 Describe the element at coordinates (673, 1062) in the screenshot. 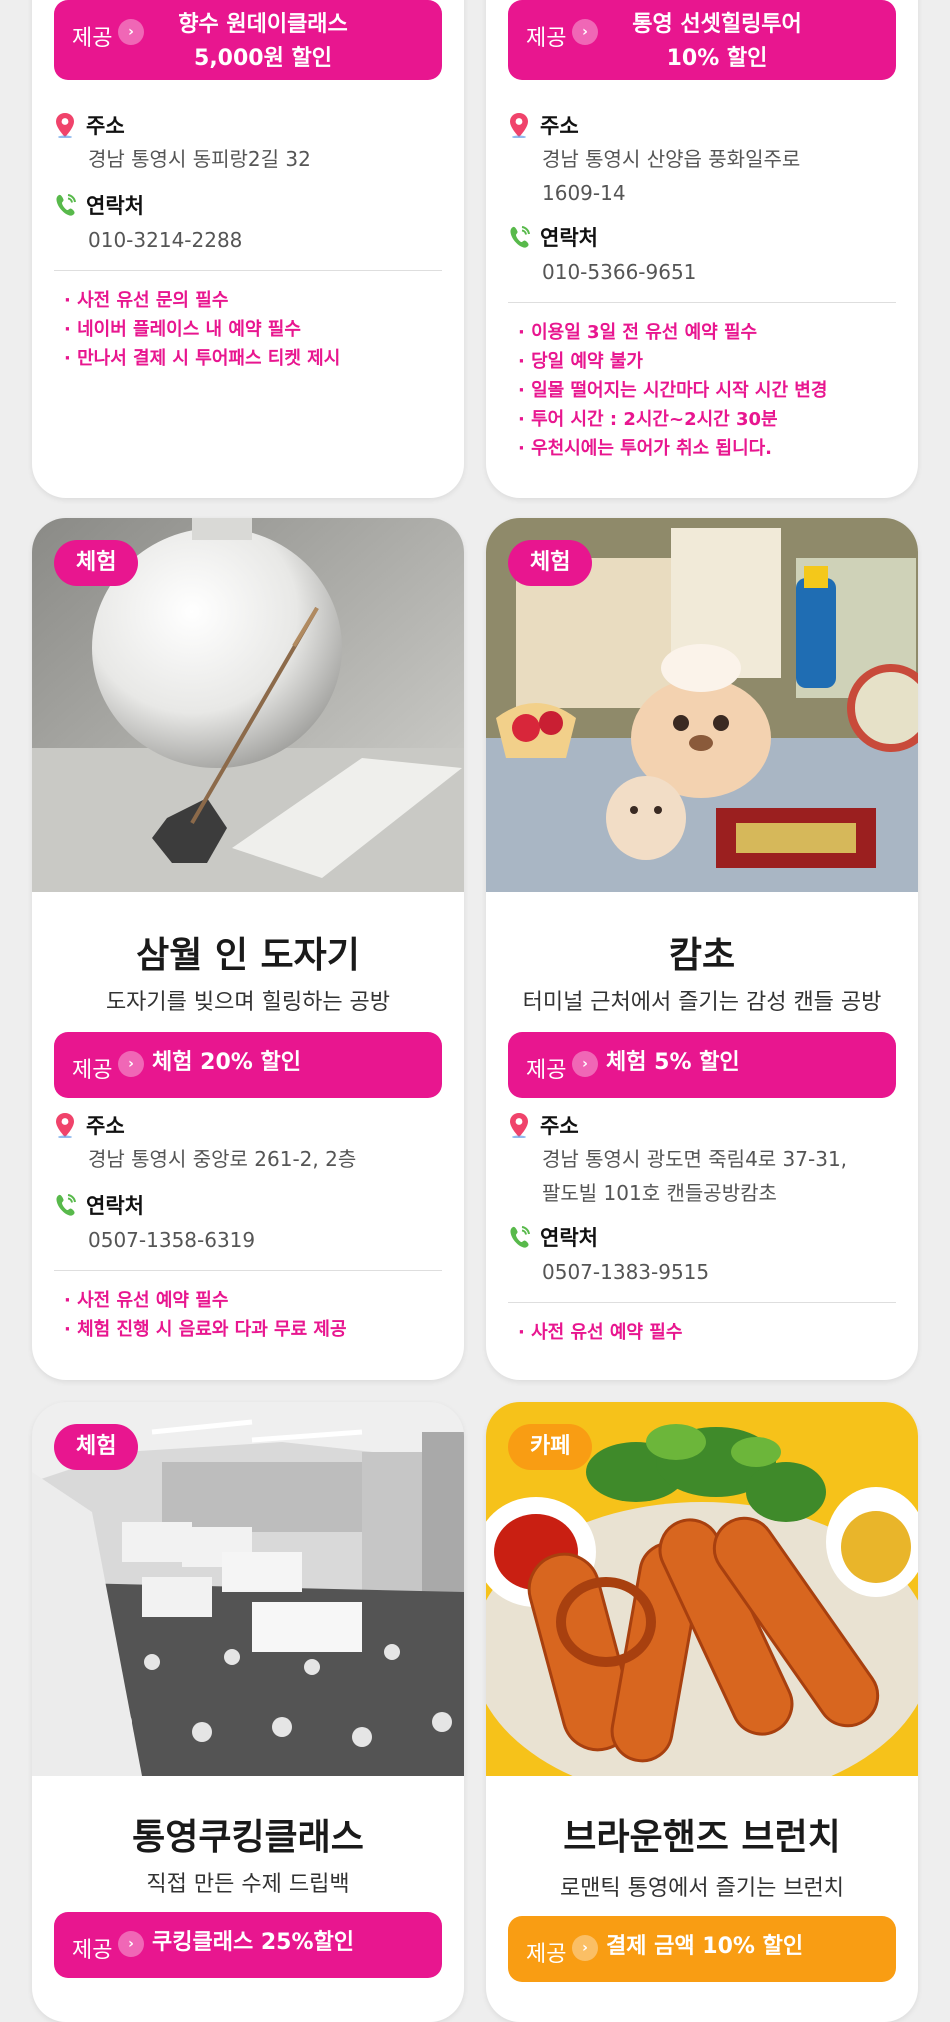

I see `offer-text: 체험 5% 할인` at that location.